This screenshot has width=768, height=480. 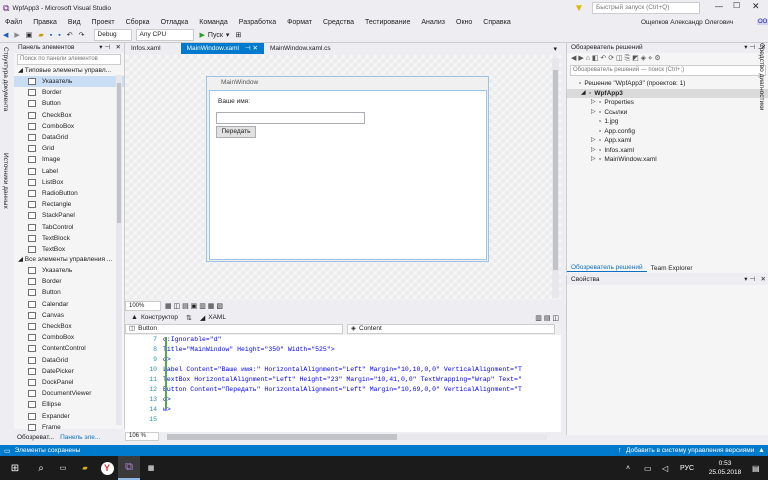 What do you see at coordinates (585, 94) in the screenshot?
I see `tree-expand-icon: ◢` at bounding box center [585, 94].